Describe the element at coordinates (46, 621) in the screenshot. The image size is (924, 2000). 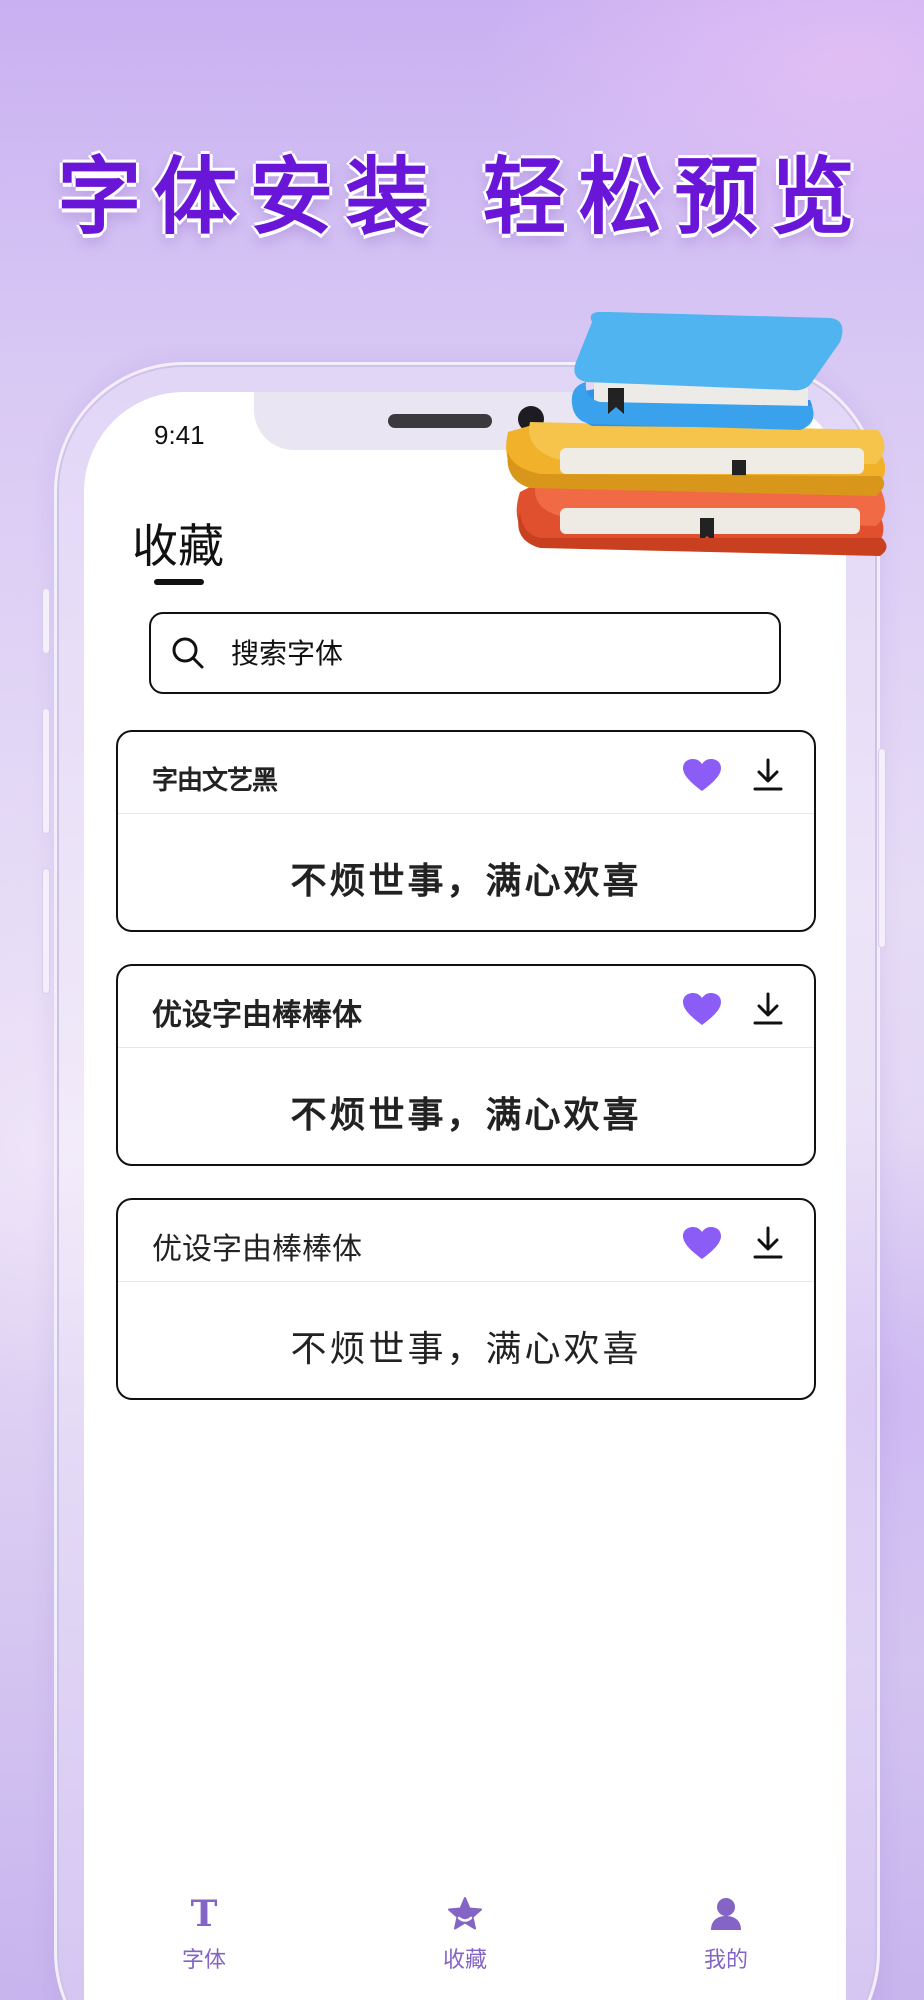
I see `side-button-mute` at that location.